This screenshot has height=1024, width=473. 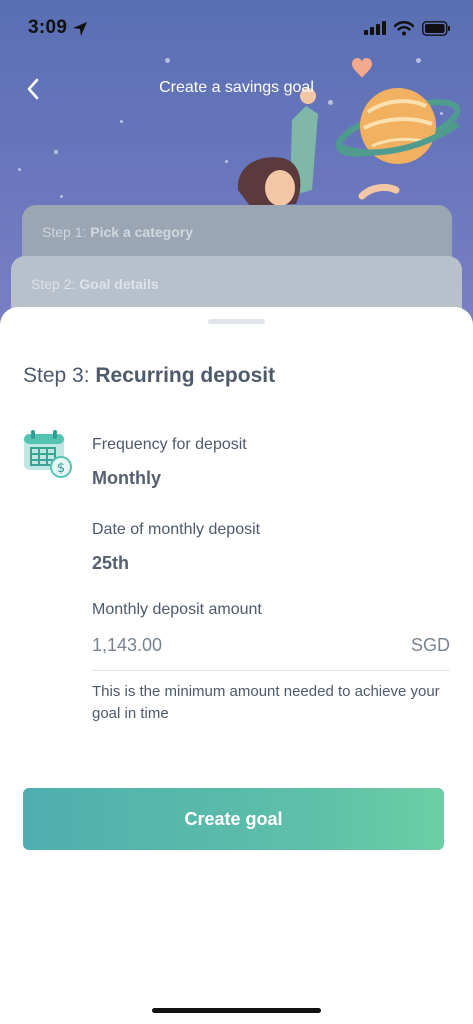 I want to click on step-label: Step 2: Goal details, so click(x=95, y=284).